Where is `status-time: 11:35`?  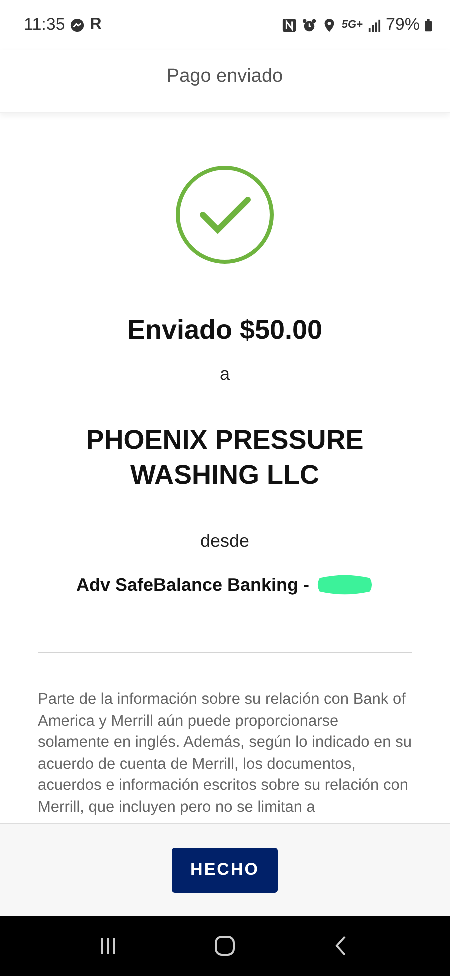 status-time: 11:35 is located at coordinates (45, 25).